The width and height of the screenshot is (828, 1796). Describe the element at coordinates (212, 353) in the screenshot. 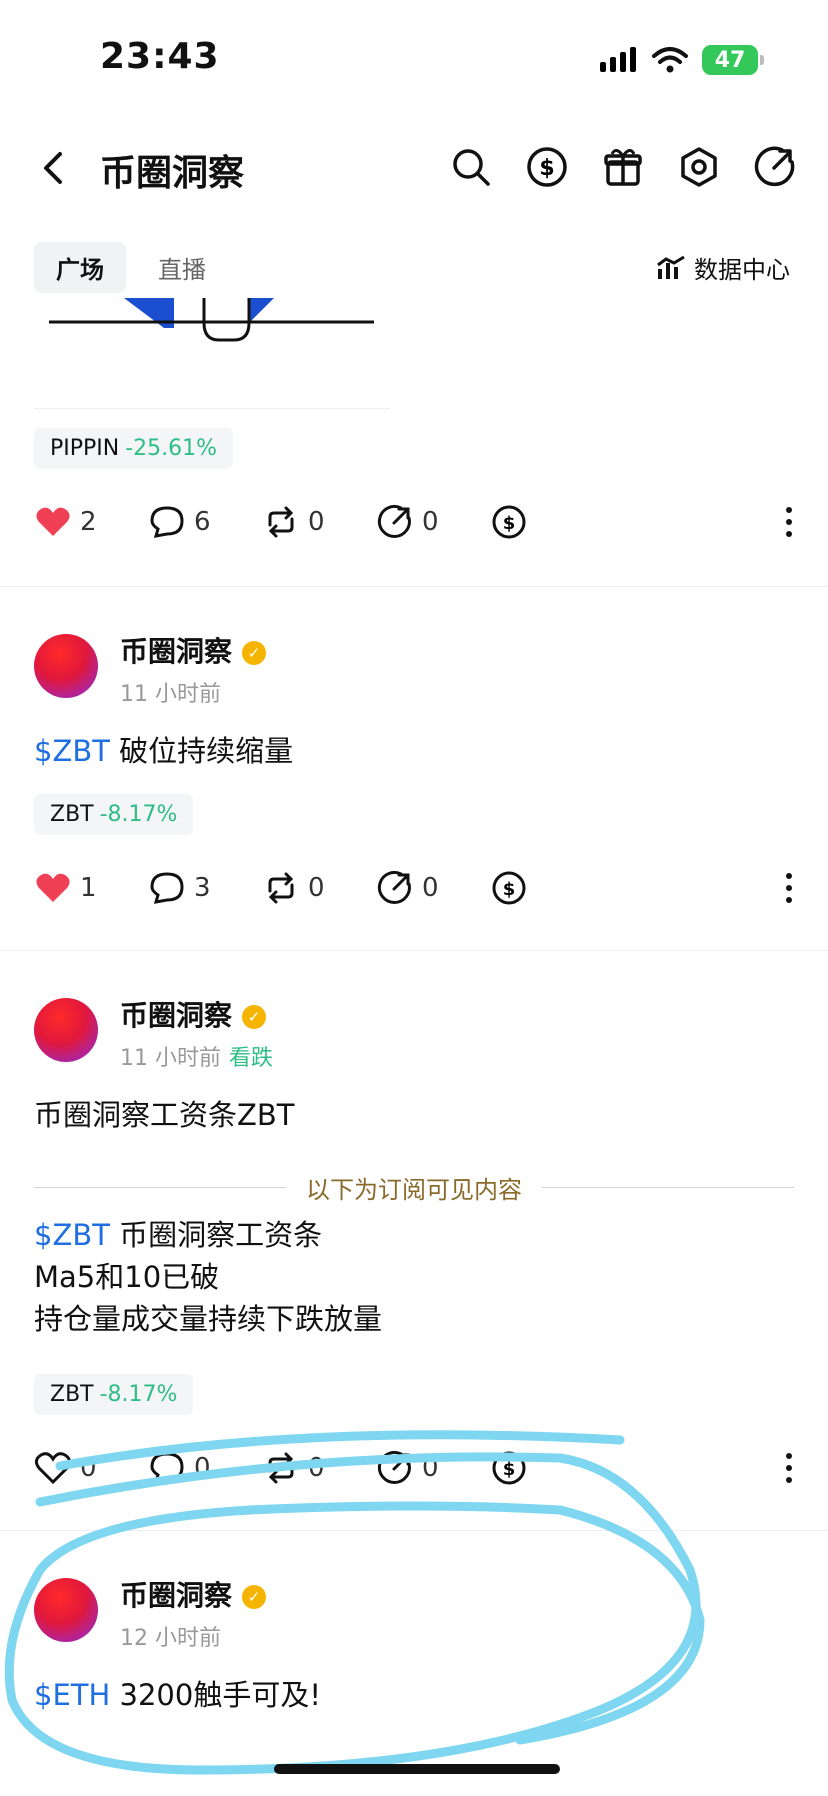

I see `post-image-preview` at that location.